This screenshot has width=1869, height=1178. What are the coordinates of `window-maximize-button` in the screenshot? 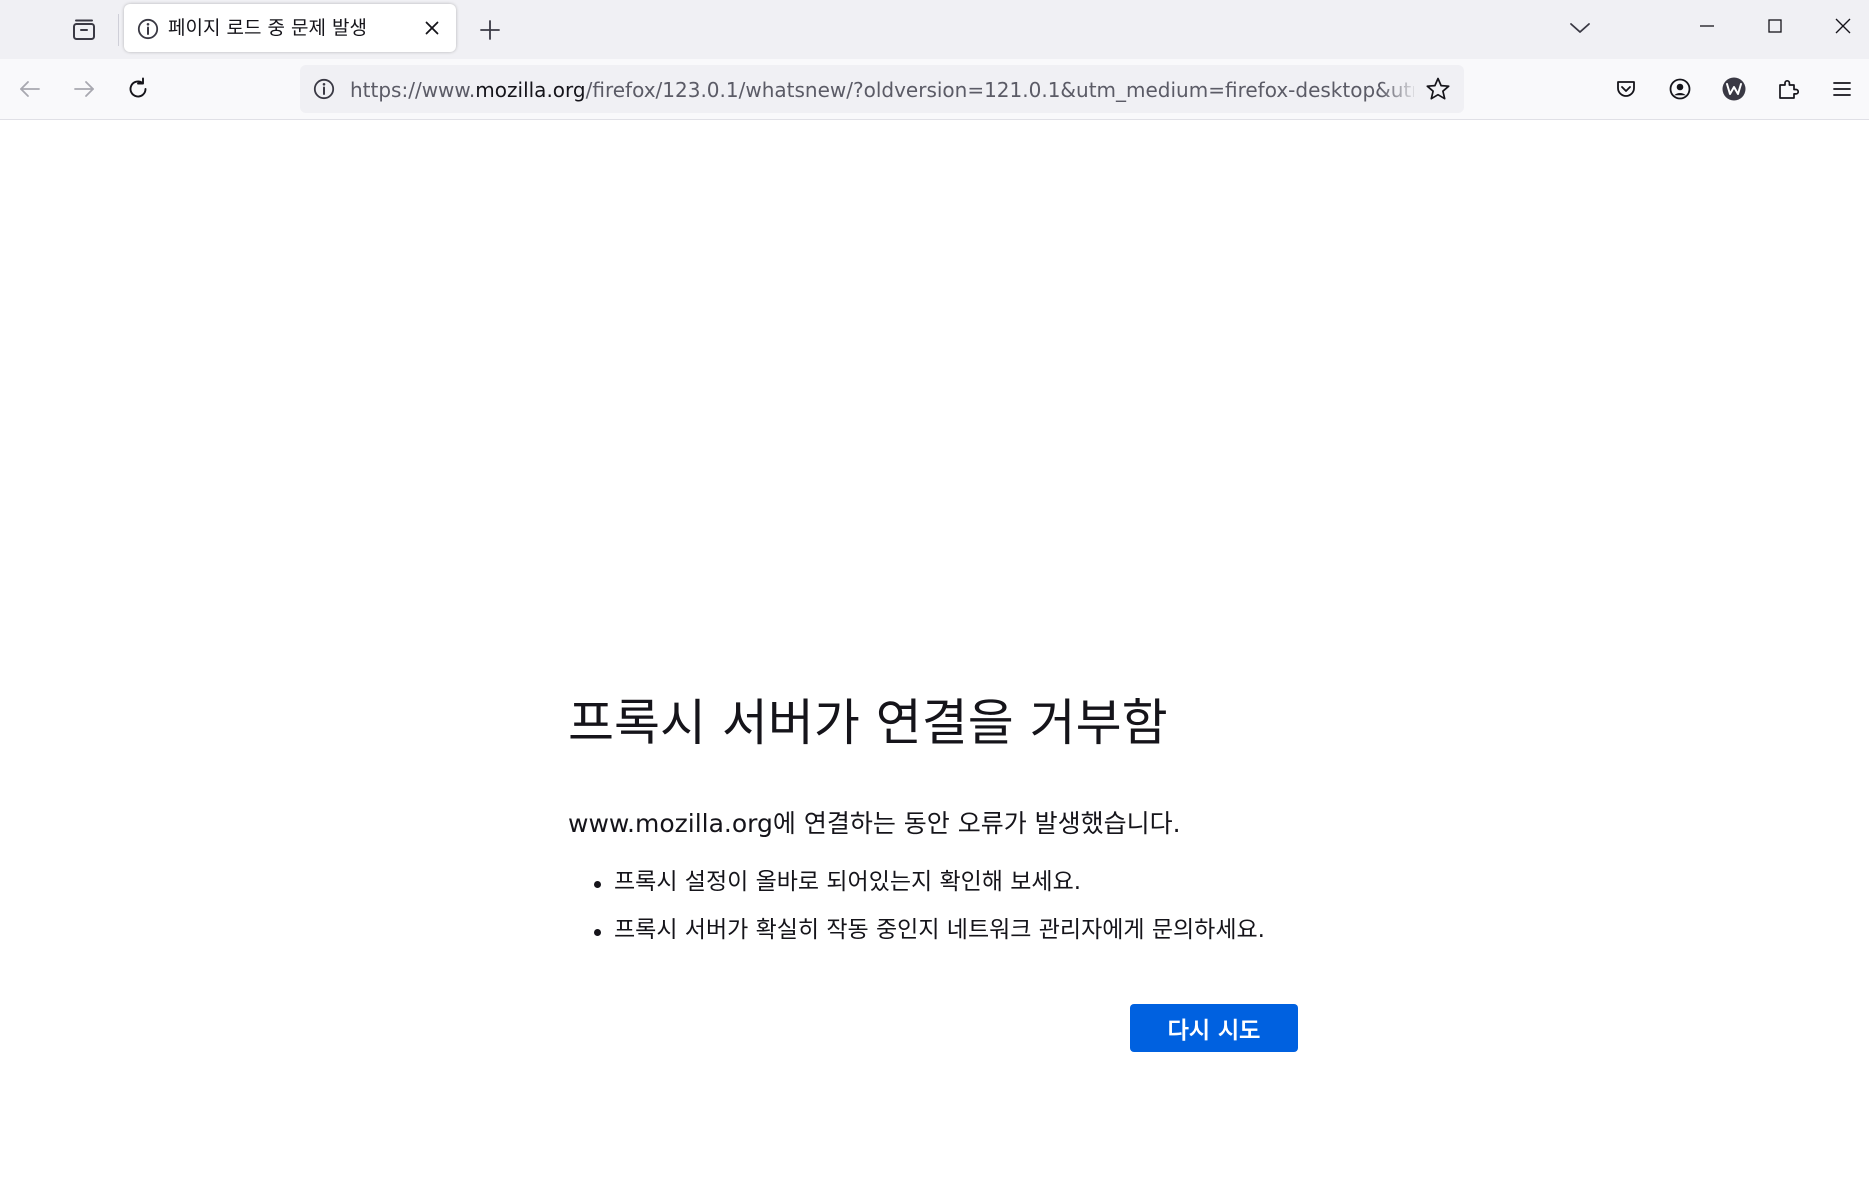 It's located at (1775, 26).